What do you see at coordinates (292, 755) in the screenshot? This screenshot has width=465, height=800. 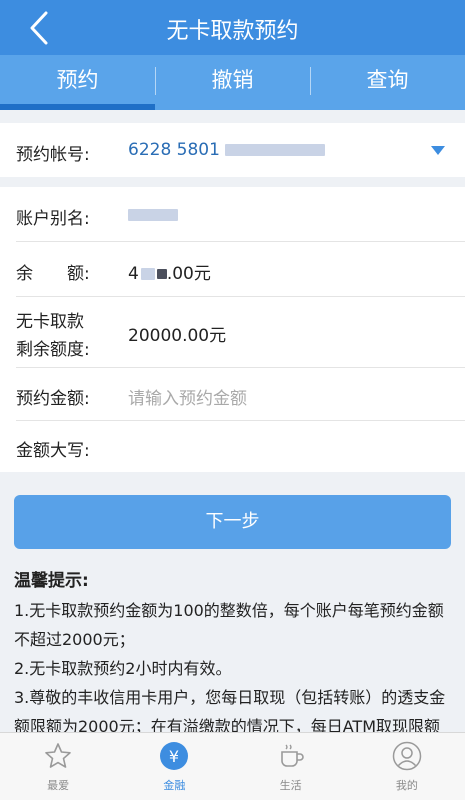 I see `coffee-cup-icon` at bounding box center [292, 755].